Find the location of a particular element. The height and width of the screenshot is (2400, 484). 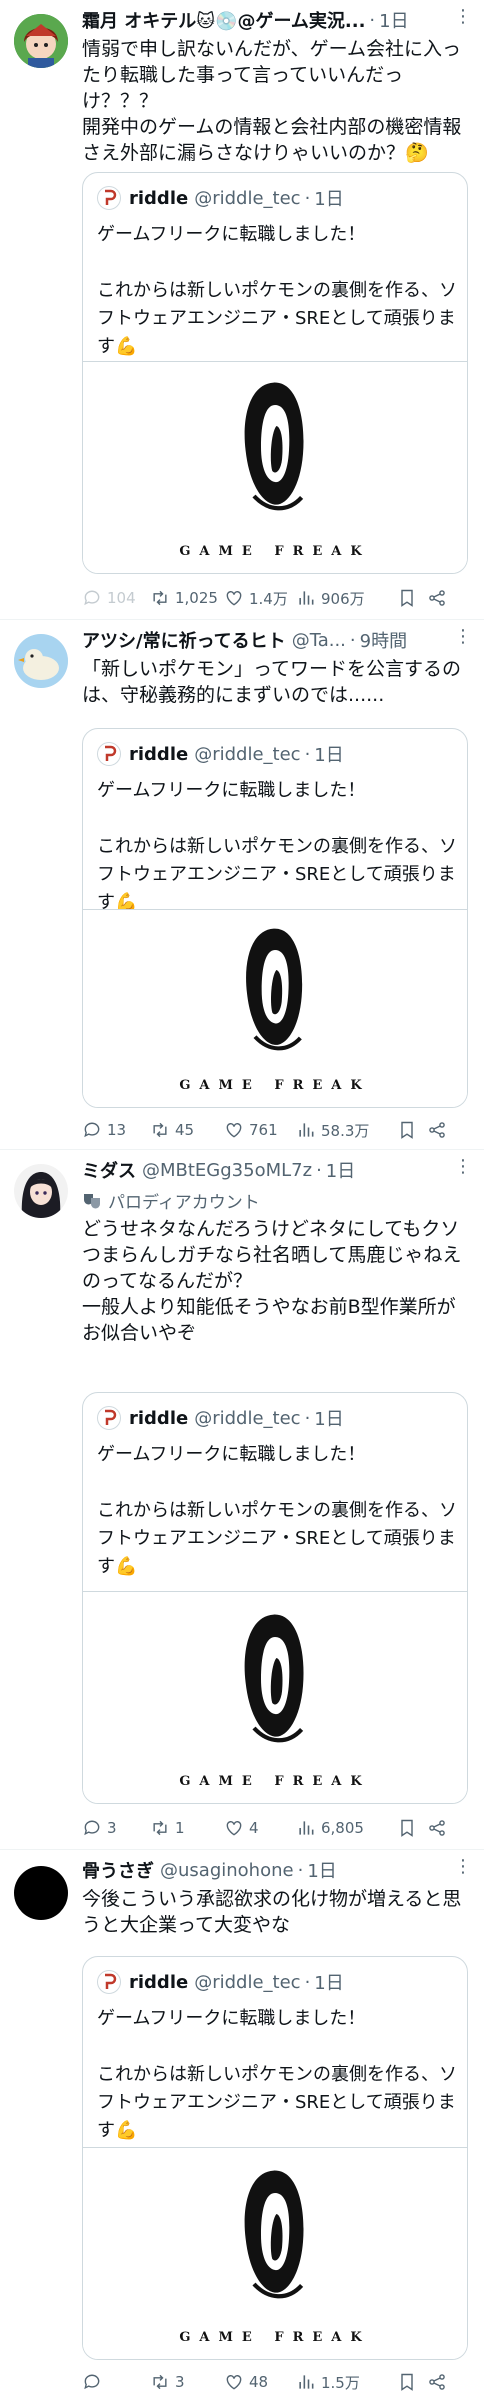

like-button: 1.4万 is located at coordinates (260, 598).